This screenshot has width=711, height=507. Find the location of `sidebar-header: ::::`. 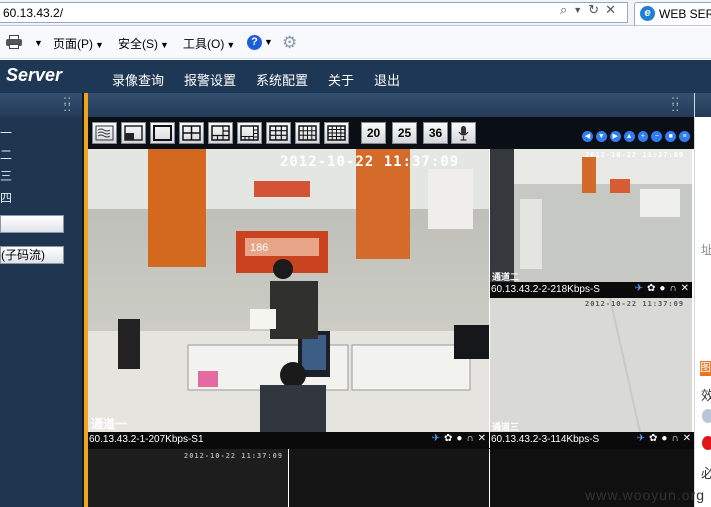

sidebar-header: :::: is located at coordinates (41, 105).